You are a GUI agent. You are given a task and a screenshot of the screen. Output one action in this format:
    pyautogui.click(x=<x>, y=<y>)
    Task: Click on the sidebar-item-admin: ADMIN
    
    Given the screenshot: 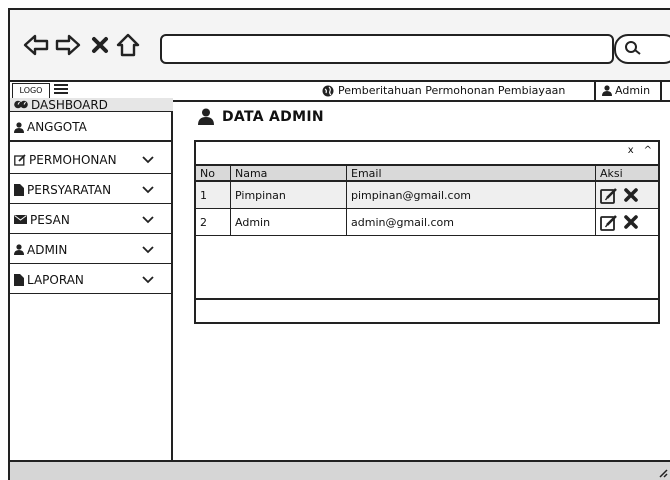 What is the action you would take?
    pyautogui.click(x=91, y=250)
    